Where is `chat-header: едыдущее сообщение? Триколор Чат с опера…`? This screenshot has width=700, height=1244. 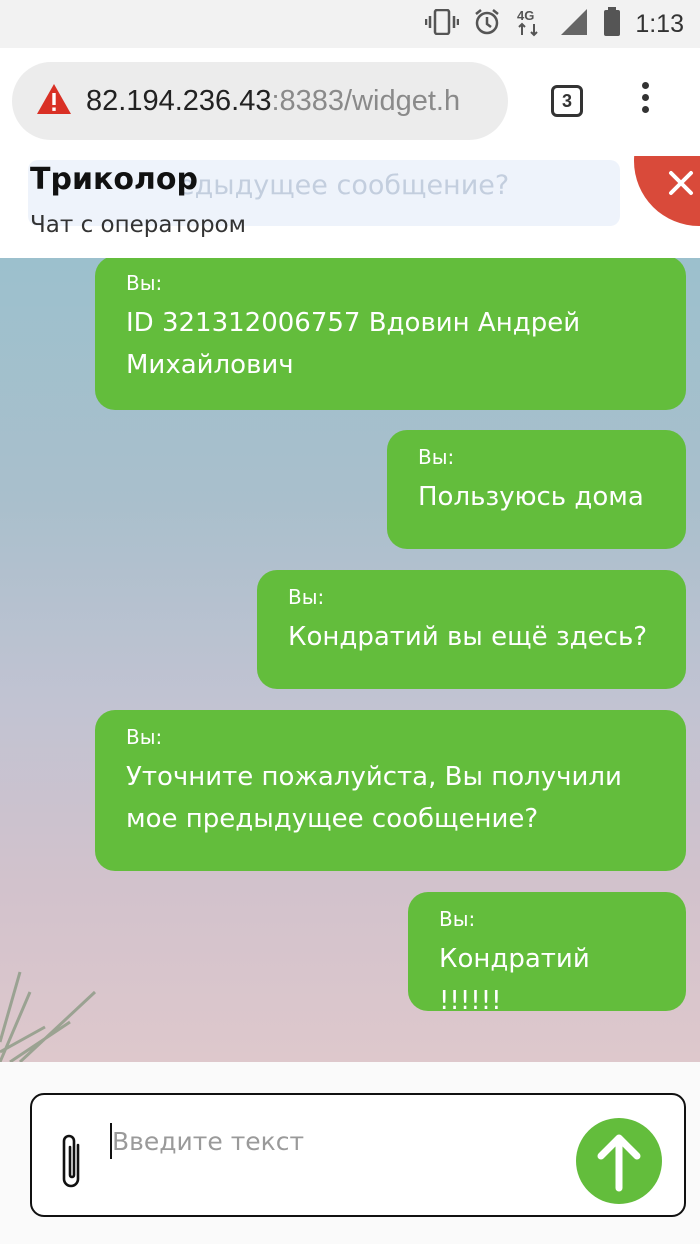 chat-header: едыдущее сообщение? Триколор Чат с опера… is located at coordinates (350, 207).